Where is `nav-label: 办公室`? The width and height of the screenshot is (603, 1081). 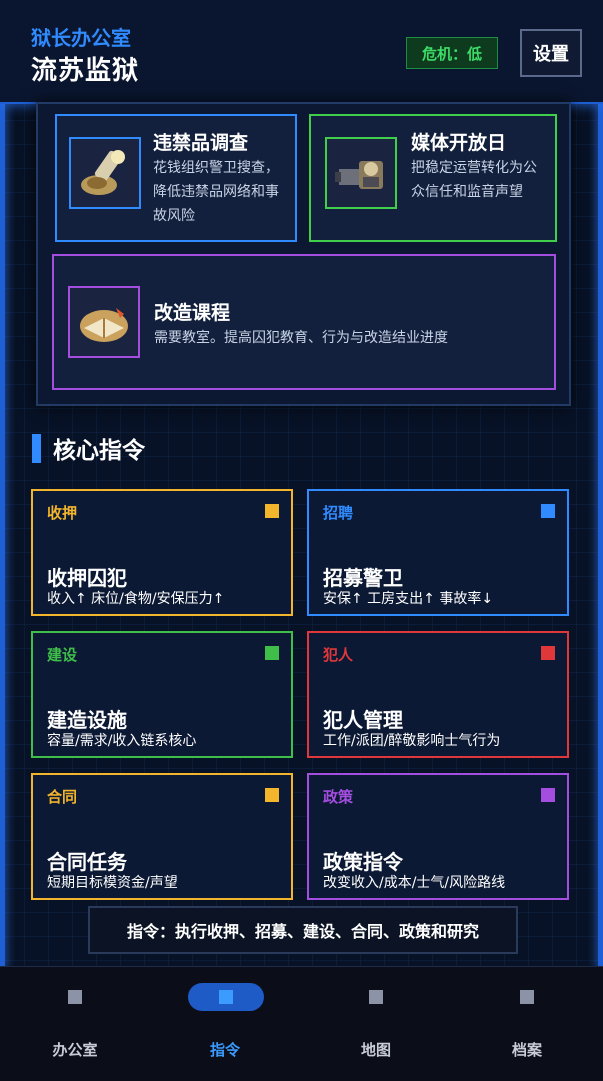 nav-label: 办公室 is located at coordinates (75, 1050).